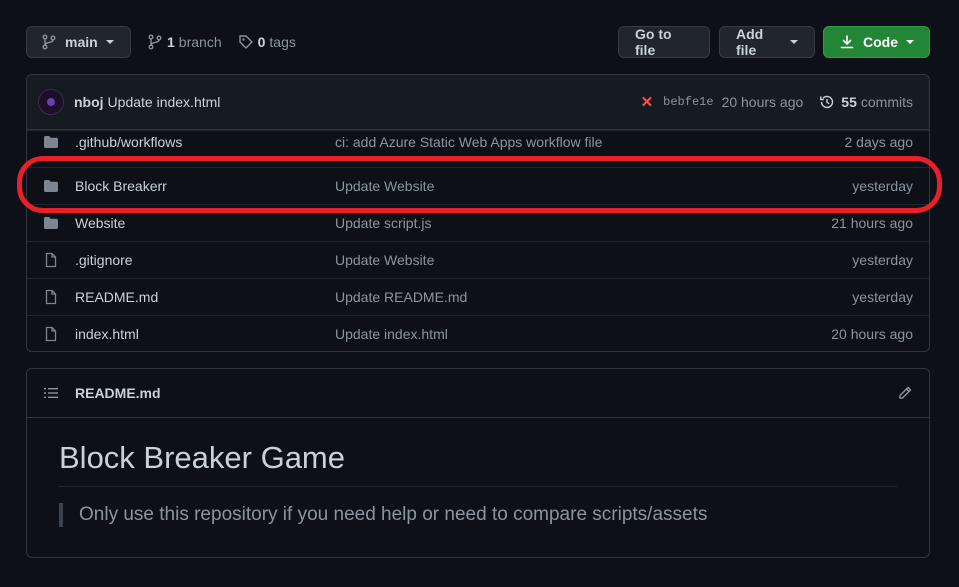 The height and width of the screenshot is (587, 959). Describe the element at coordinates (200, 42) in the screenshot. I see `branch-word: branch` at that location.